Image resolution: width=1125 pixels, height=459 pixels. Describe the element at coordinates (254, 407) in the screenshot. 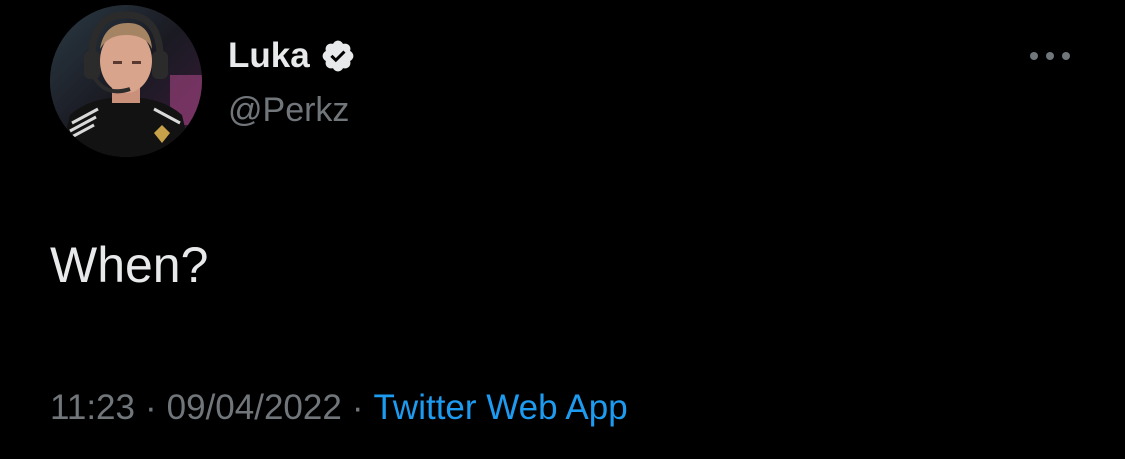

I see `tweet-date: 09/04/2022` at that location.